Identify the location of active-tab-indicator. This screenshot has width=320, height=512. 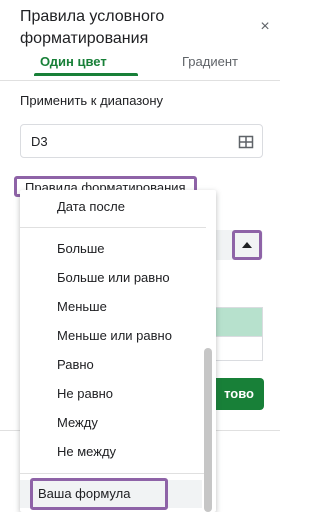
(86, 74).